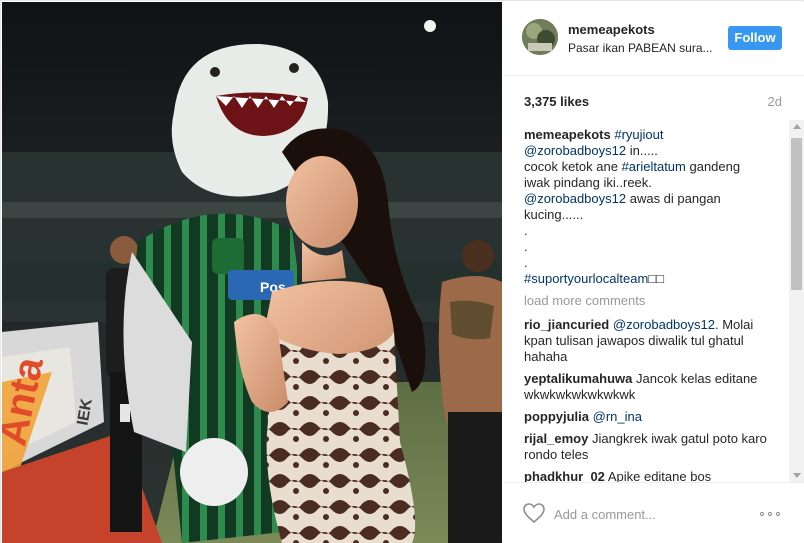 This screenshot has width=804, height=543. What do you see at coordinates (654, 183) in the screenshot?
I see `caption-line: iwak pindang iki..reek.` at bounding box center [654, 183].